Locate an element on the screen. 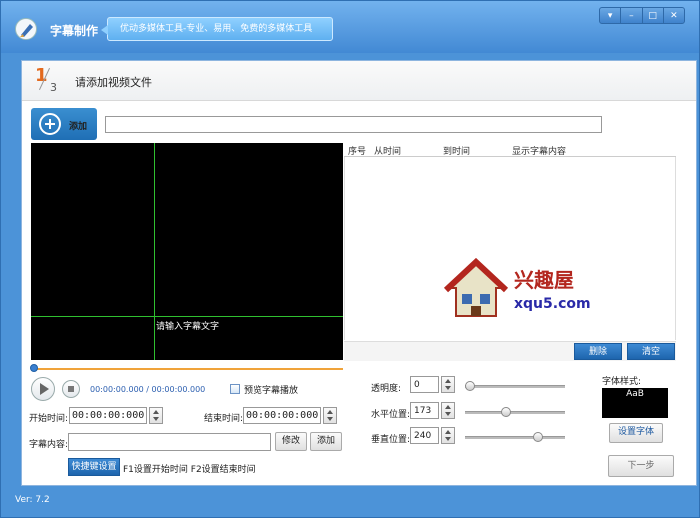 The image size is (700, 518). subtitle-content-input is located at coordinates (169, 442).